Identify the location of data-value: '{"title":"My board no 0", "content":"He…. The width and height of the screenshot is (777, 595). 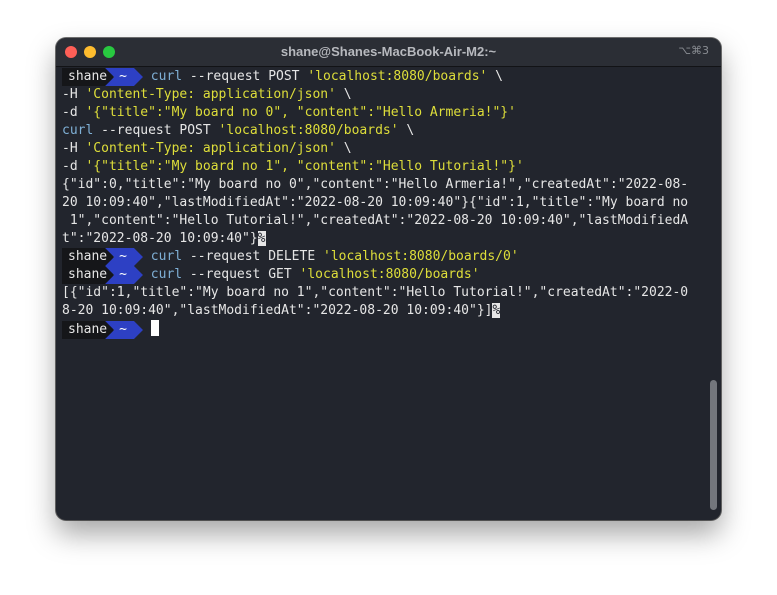
(300, 112).